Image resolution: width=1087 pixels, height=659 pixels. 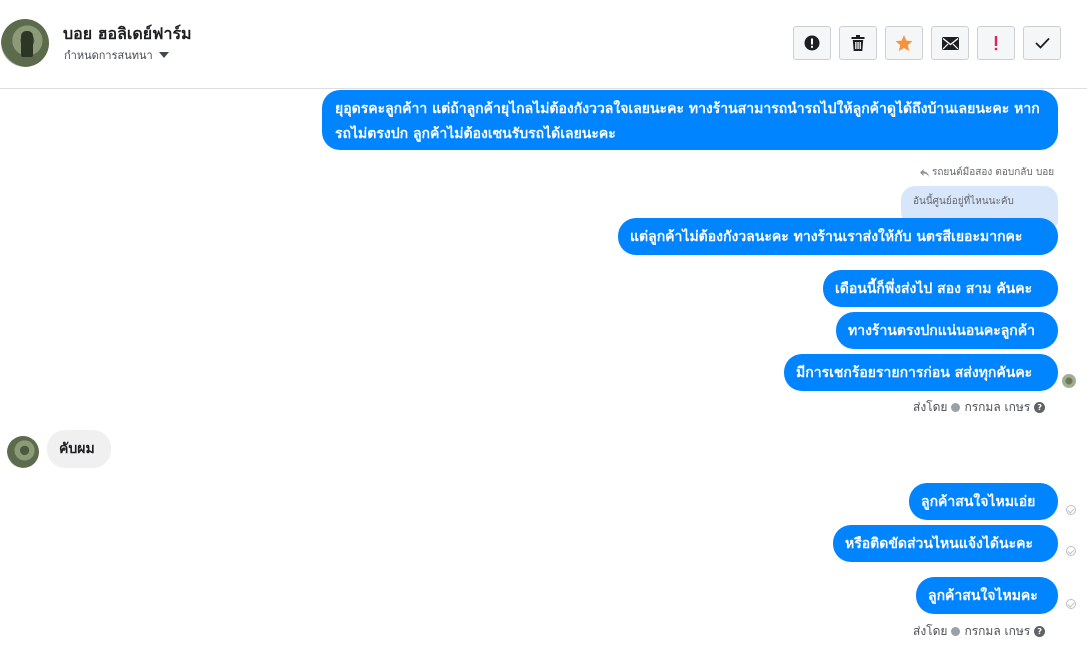 What do you see at coordinates (940, 288) in the screenshot?
I see `outgoing-message: เดือนนี้ก็พึ่งส่งไป สอง สาม คันคะ` at bounding box center [940, 288].